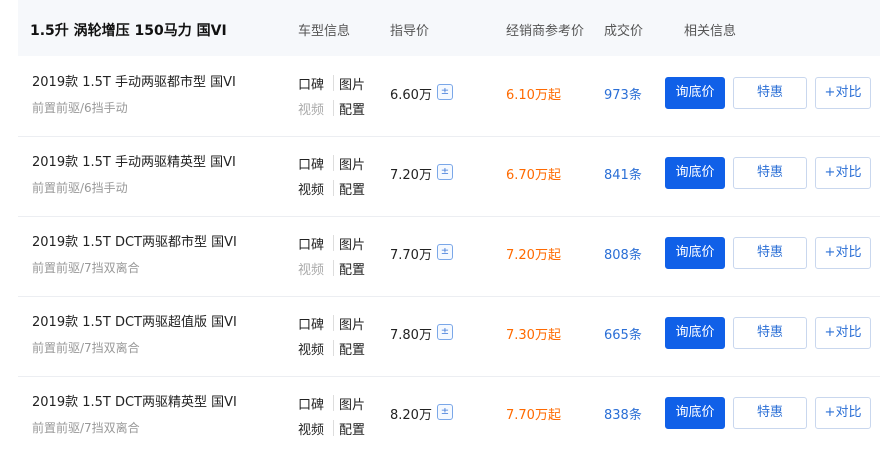  What do you see at coordinates (533, 333) in the screenshot?
I see `dealer-price: 7.30万起` at bounding box center [533, 333].